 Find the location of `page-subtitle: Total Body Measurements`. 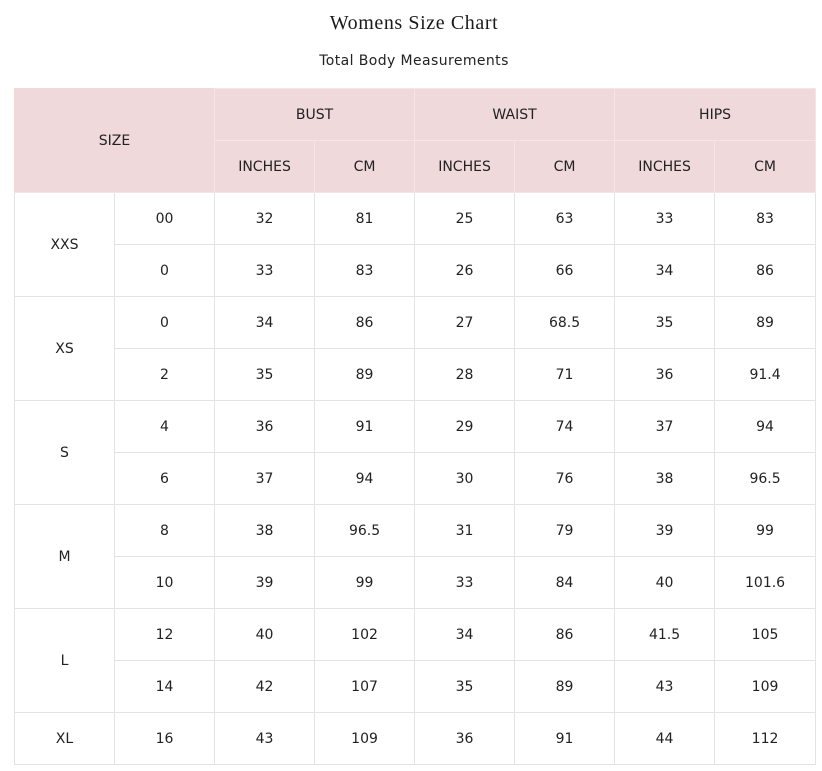

page-subtitle: Total Body Measurements is located at coordinates (414, 61).